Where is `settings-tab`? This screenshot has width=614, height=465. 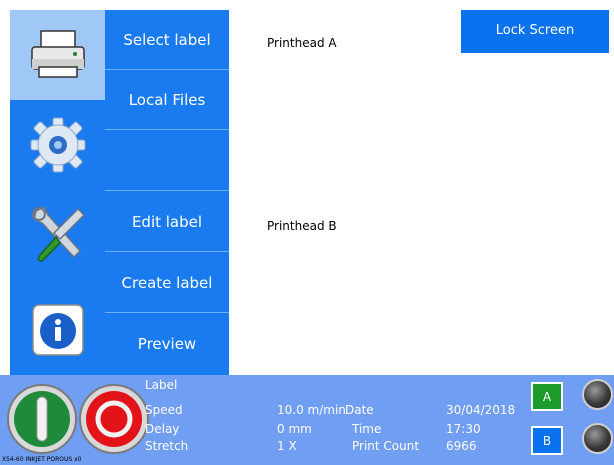 settings-tab is located at coordinates (57, 145).